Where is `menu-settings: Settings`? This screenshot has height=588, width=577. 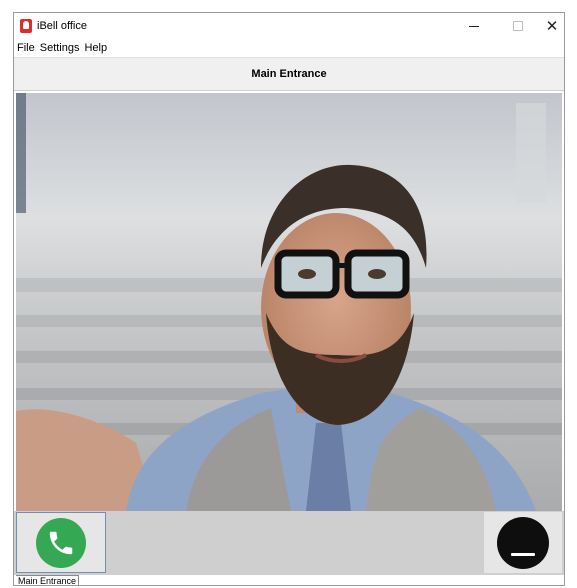
menu-settings: Settings is located at coordinates (60, 48).